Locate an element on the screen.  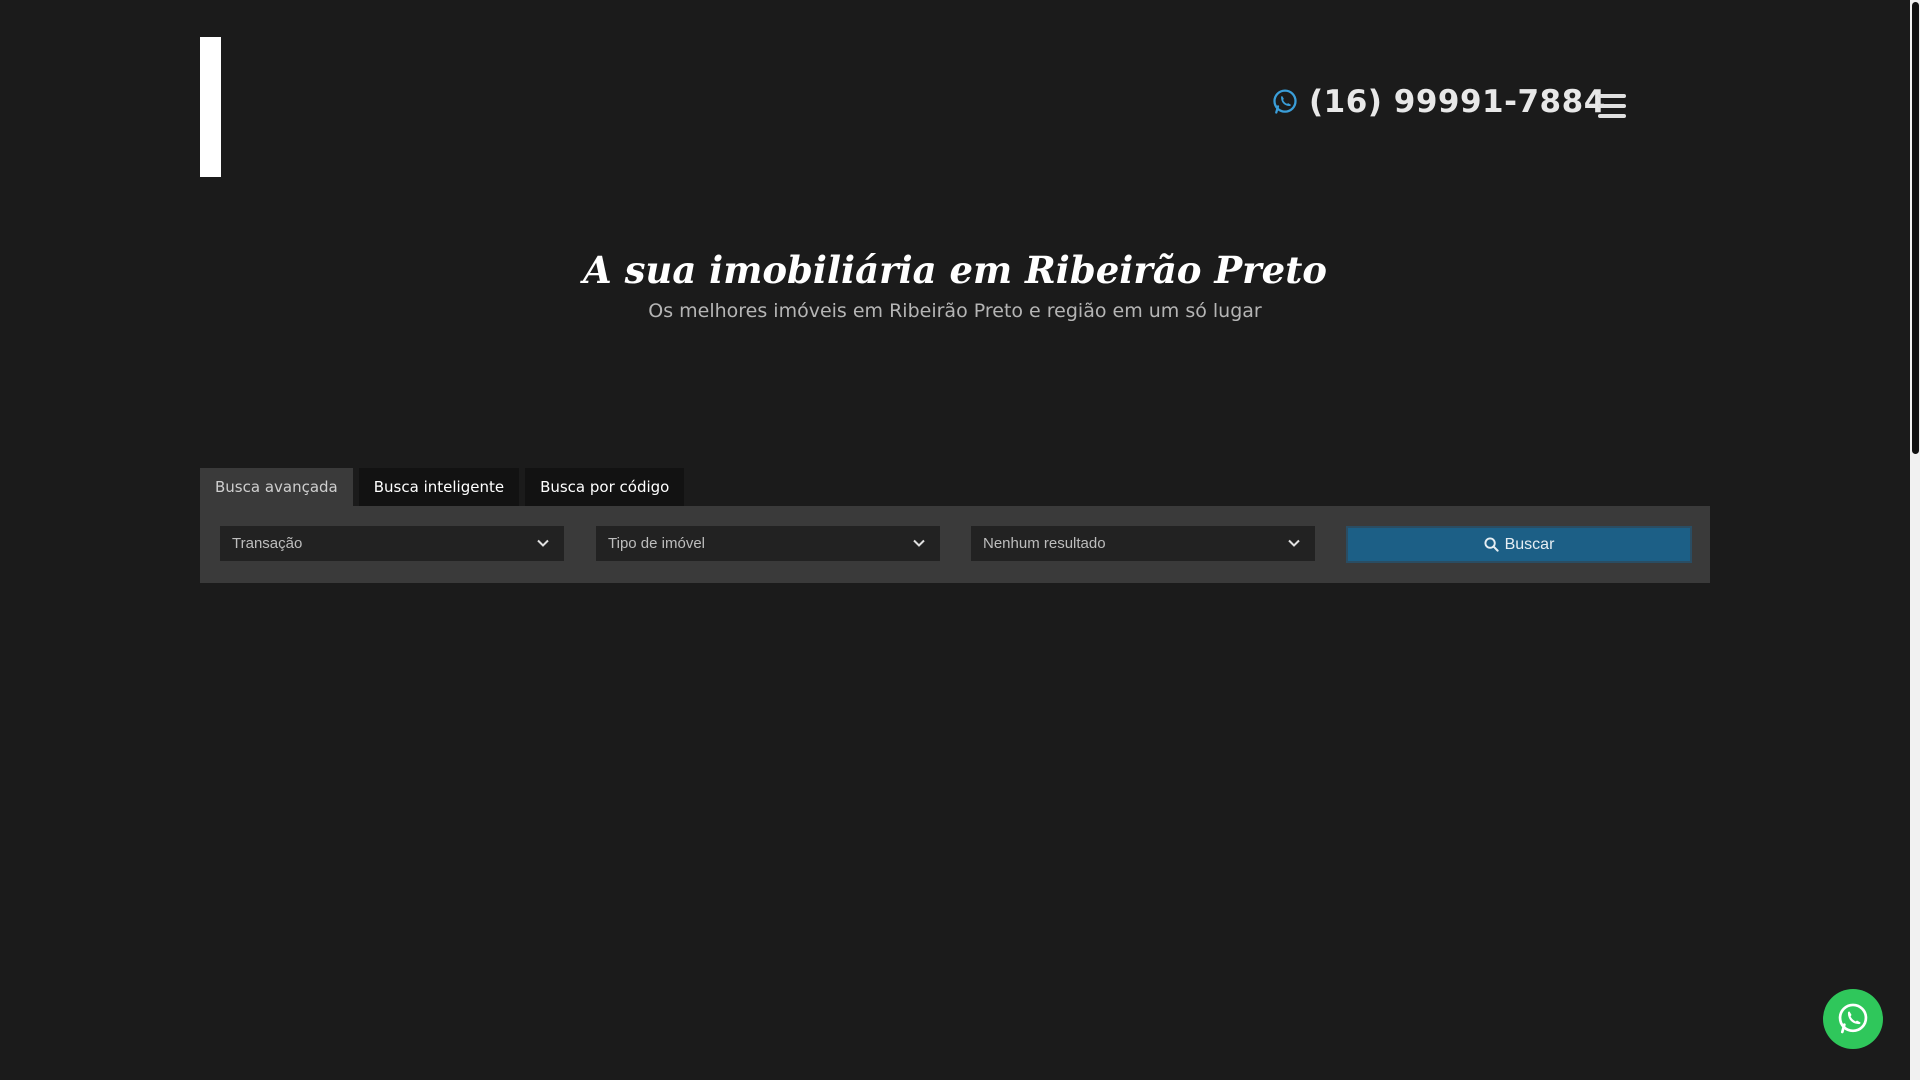
tipo-imovel-select: Tipo de imóvel is located at coordinates (768, 543).